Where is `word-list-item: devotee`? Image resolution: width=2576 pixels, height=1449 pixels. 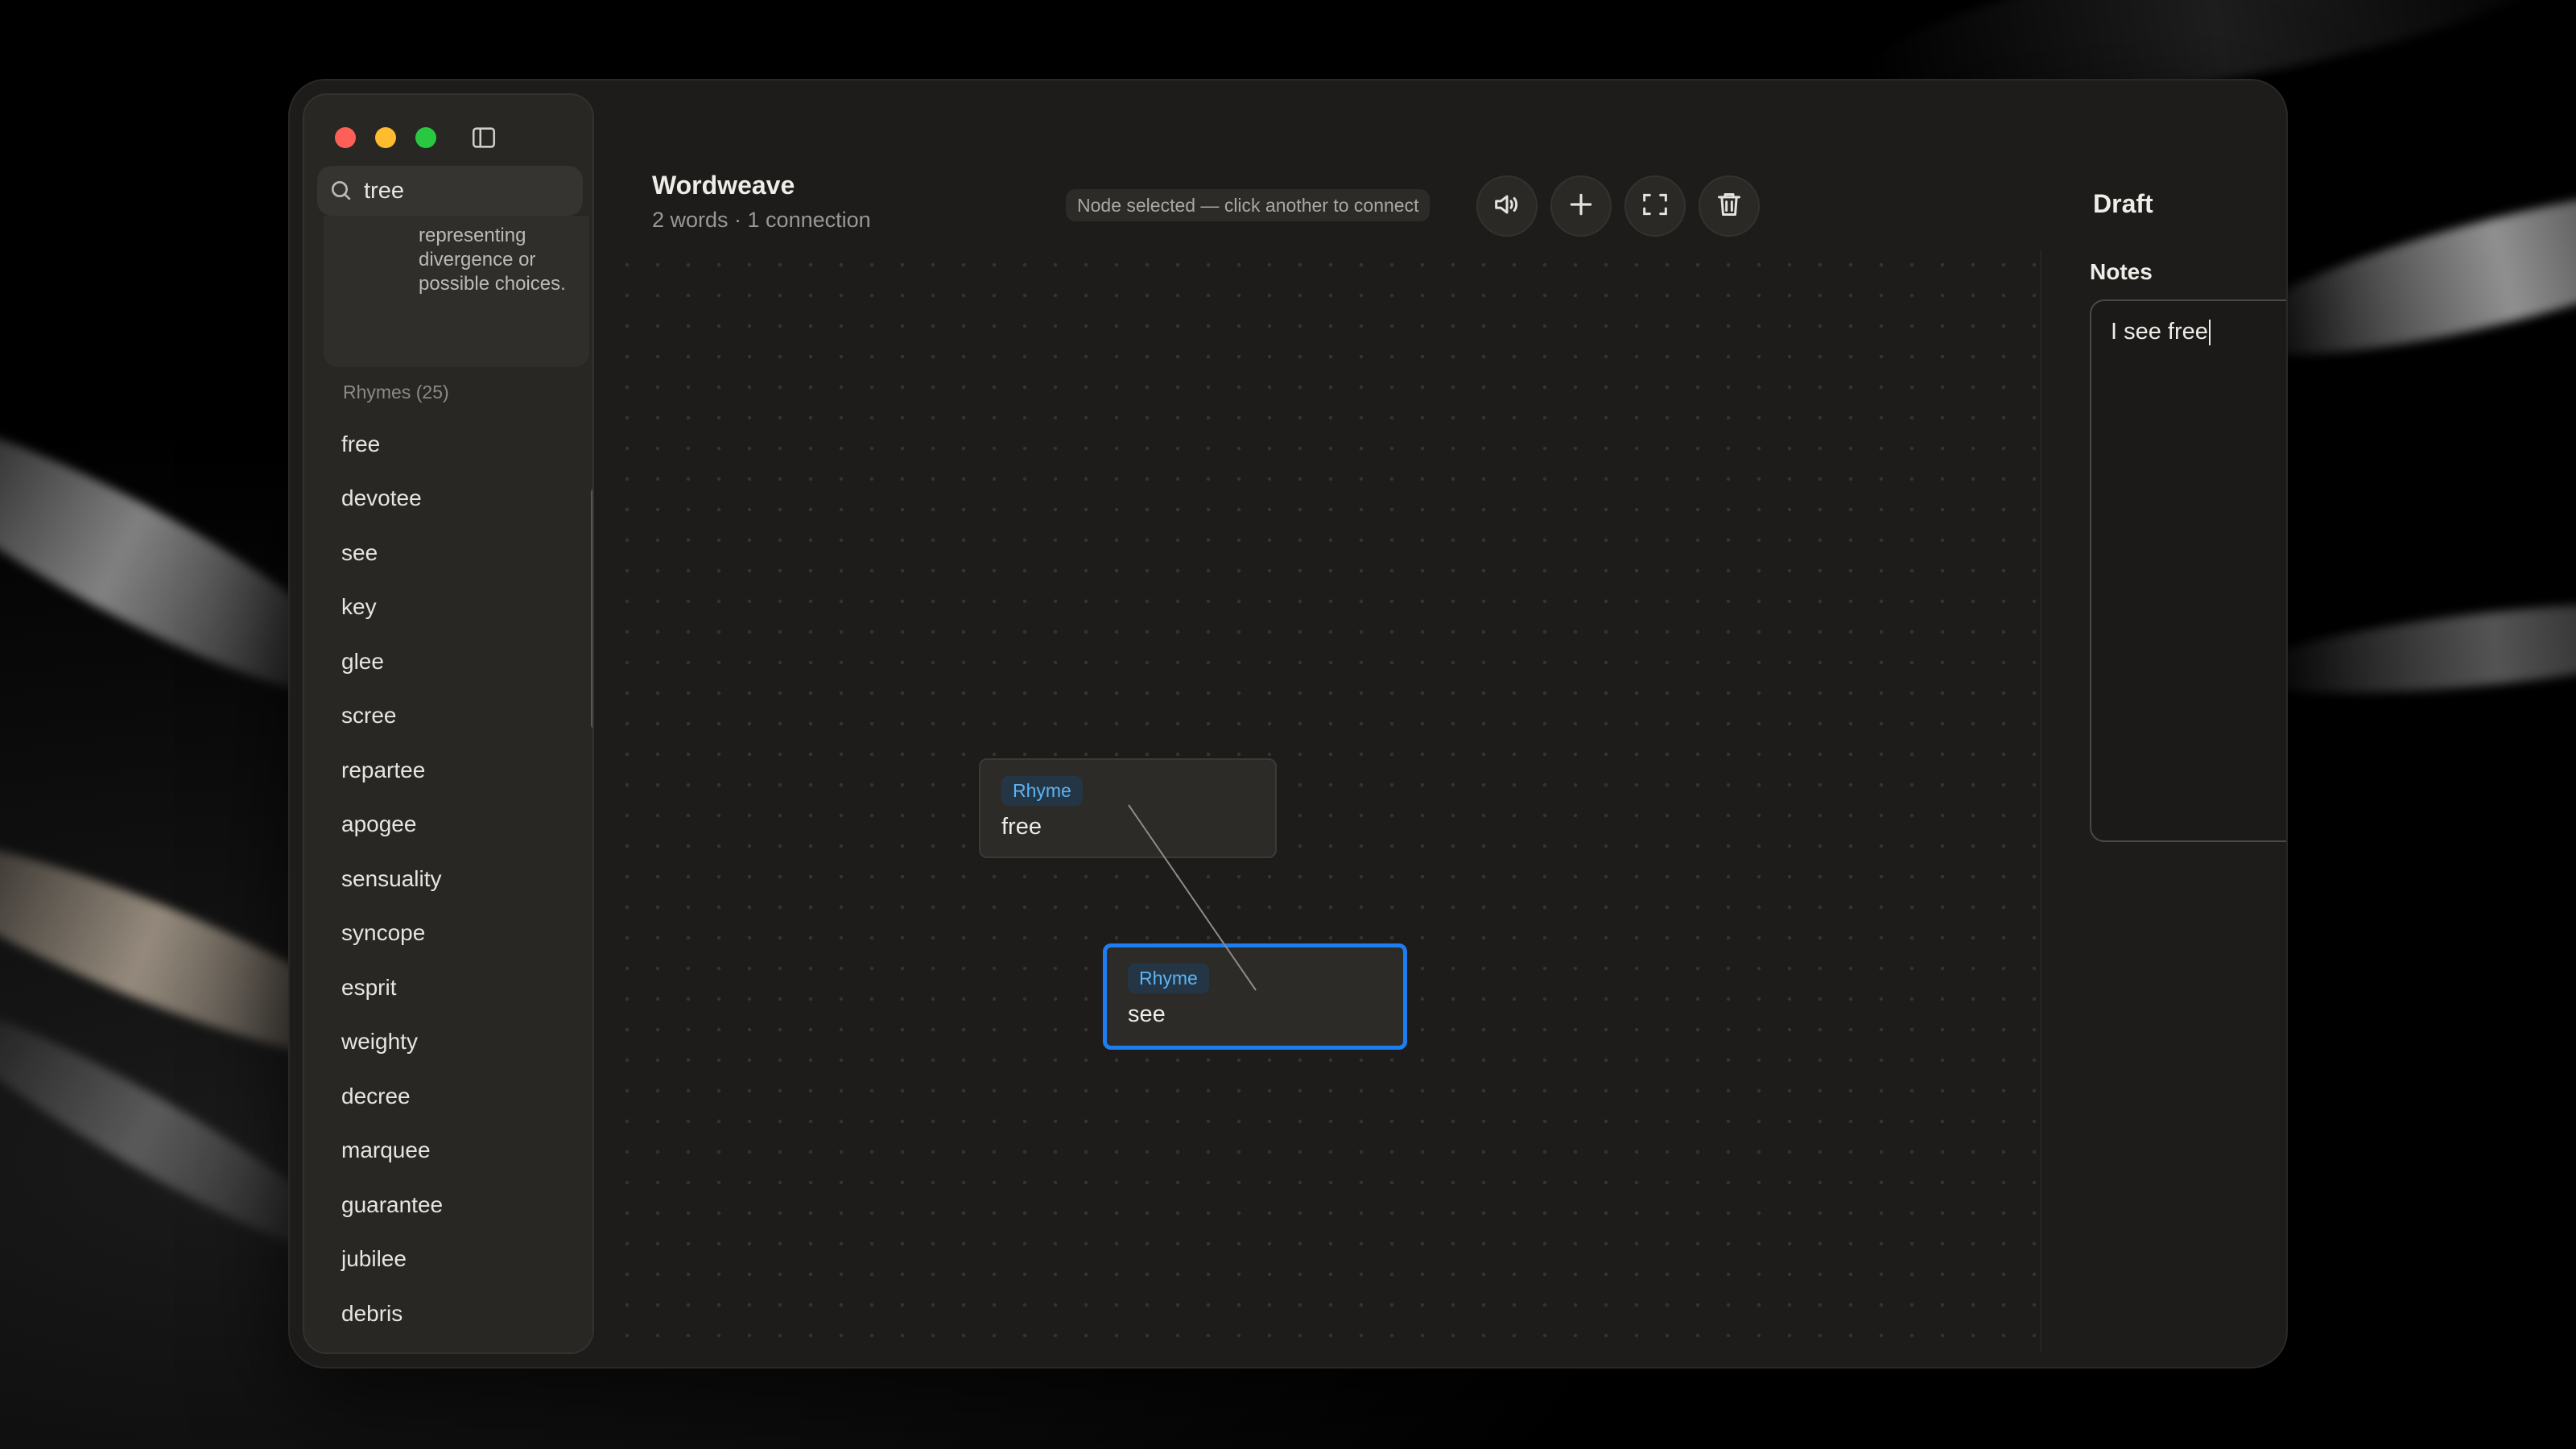
word-list-item: devotee is located at coordinates (451, 499).